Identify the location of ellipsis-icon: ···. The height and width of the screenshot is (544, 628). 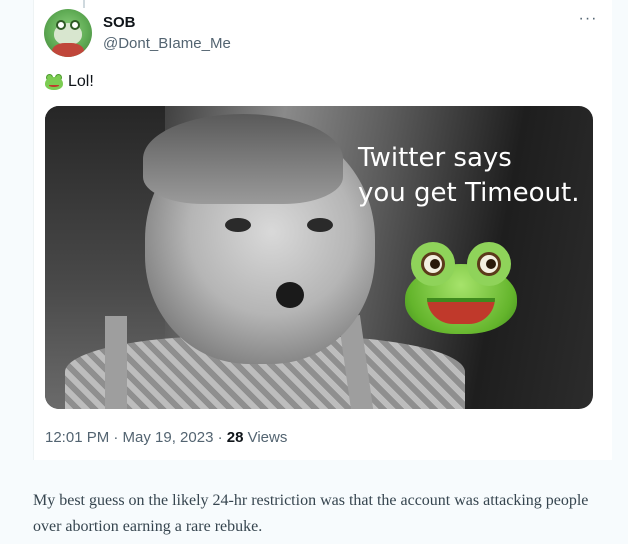
(588, 18).